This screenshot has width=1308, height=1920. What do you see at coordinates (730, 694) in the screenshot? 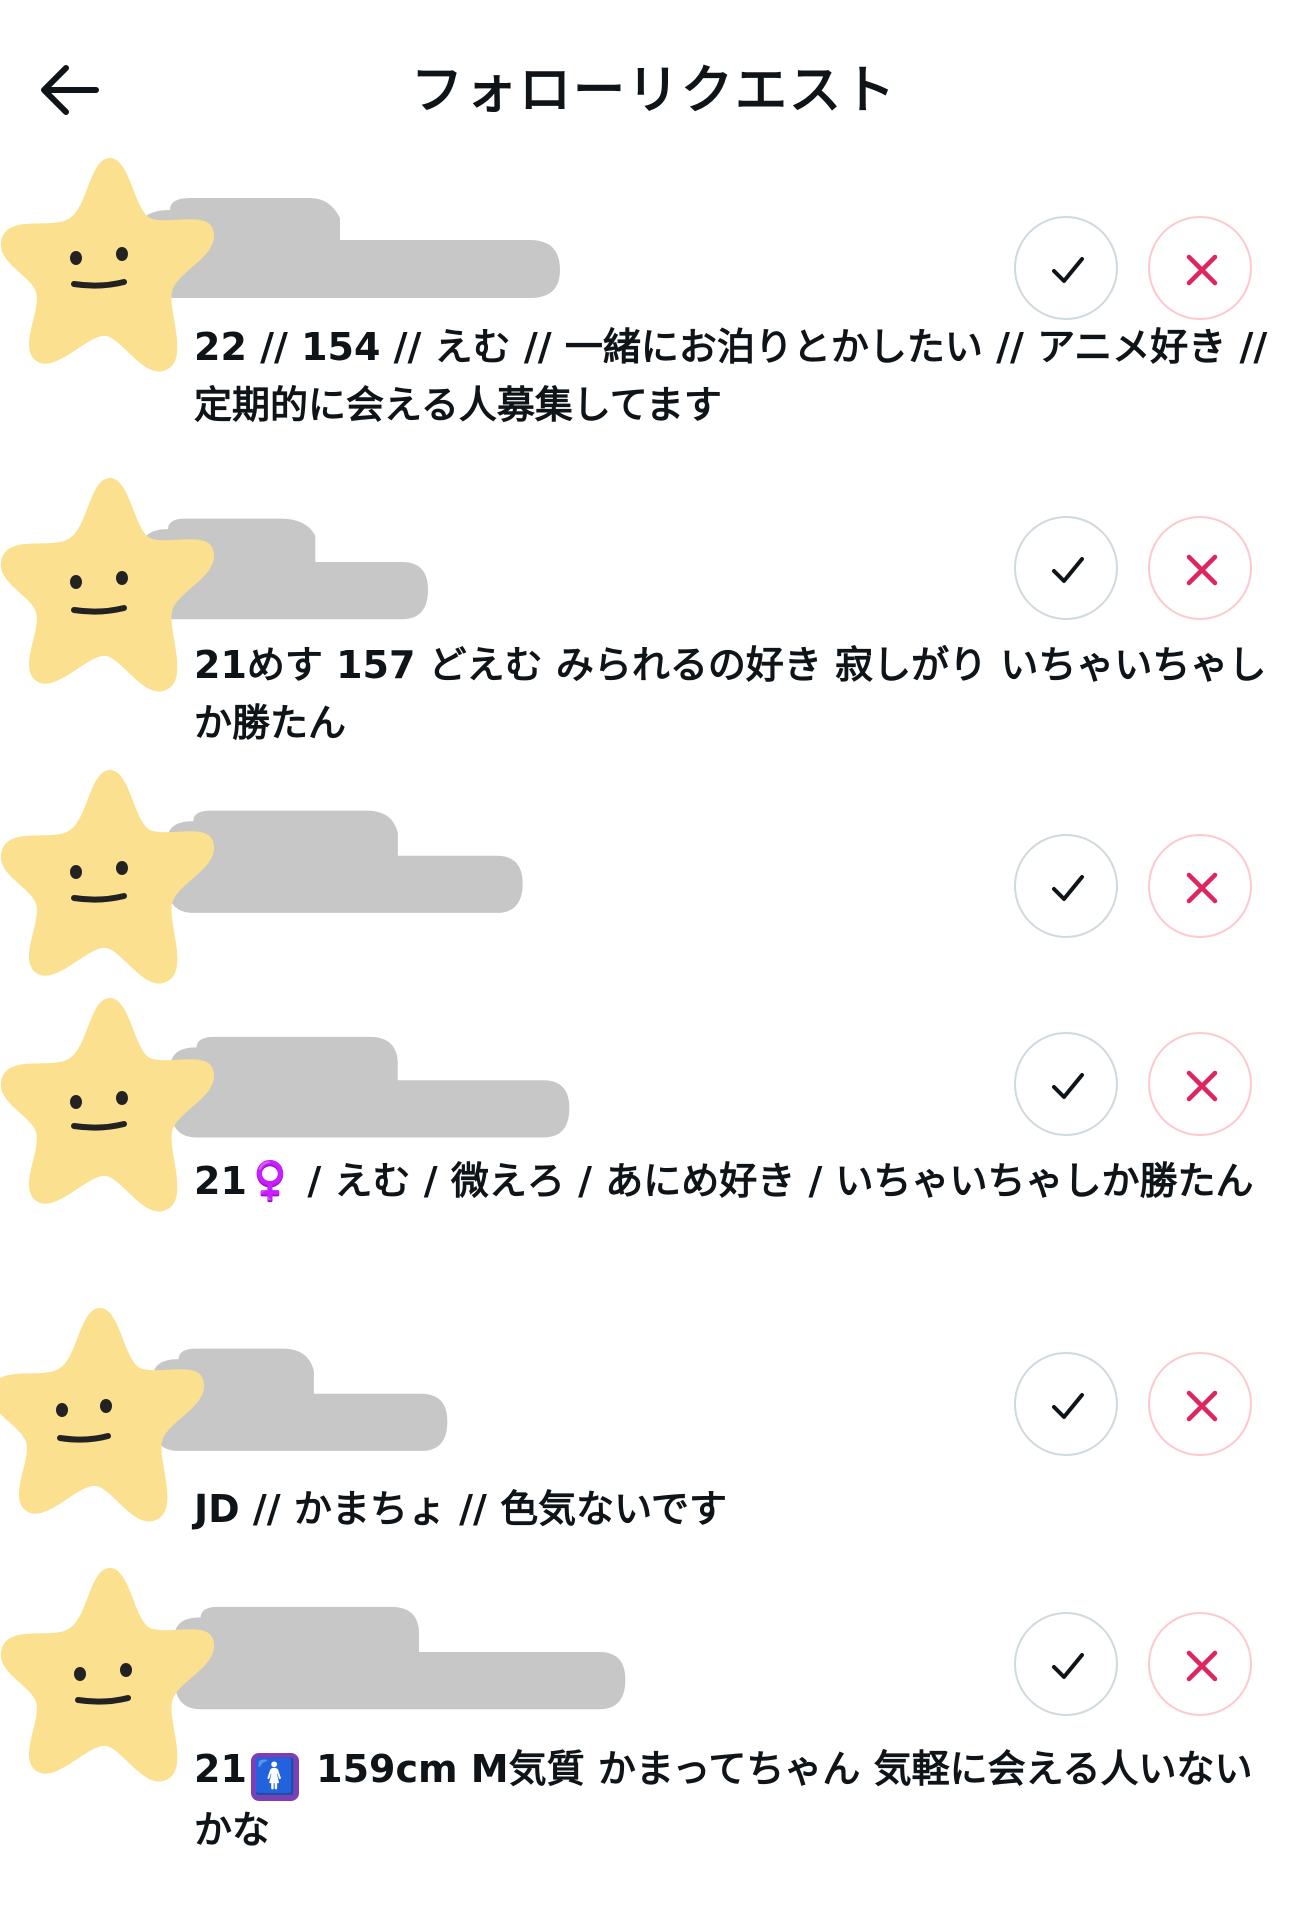
I see `request-bio: 21めす 157 どえむ みられるの好き 寂しがり いちゃいちゃしか勝たん` at bounding box center [730, 694].